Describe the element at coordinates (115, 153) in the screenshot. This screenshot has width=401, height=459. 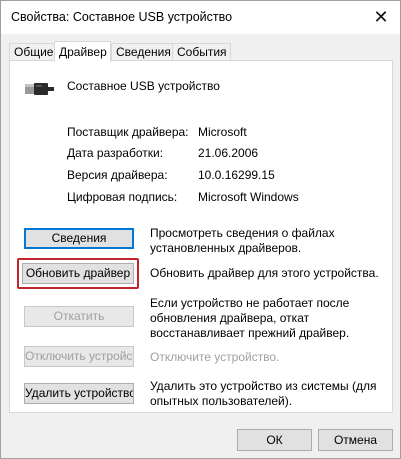
I see `date-label: Дата разработки:` at that location.